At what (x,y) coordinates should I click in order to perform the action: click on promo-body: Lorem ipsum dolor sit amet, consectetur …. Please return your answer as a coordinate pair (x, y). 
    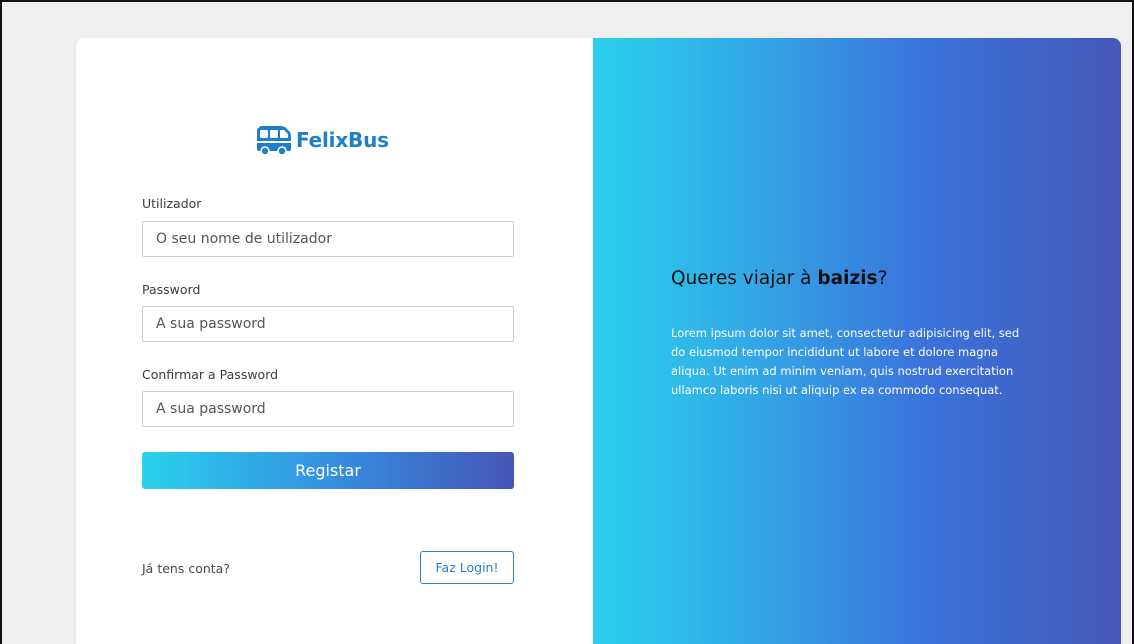
    Looking at the image, I should click on (845, 361).